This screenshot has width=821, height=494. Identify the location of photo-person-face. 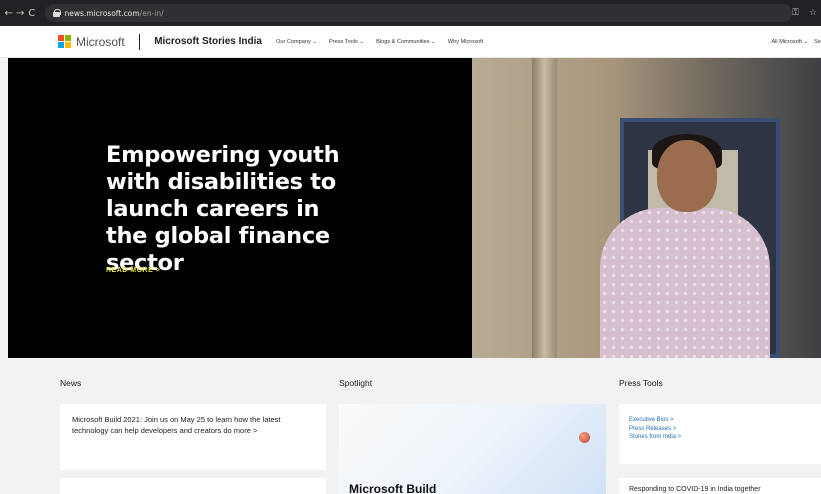
(687, 176).